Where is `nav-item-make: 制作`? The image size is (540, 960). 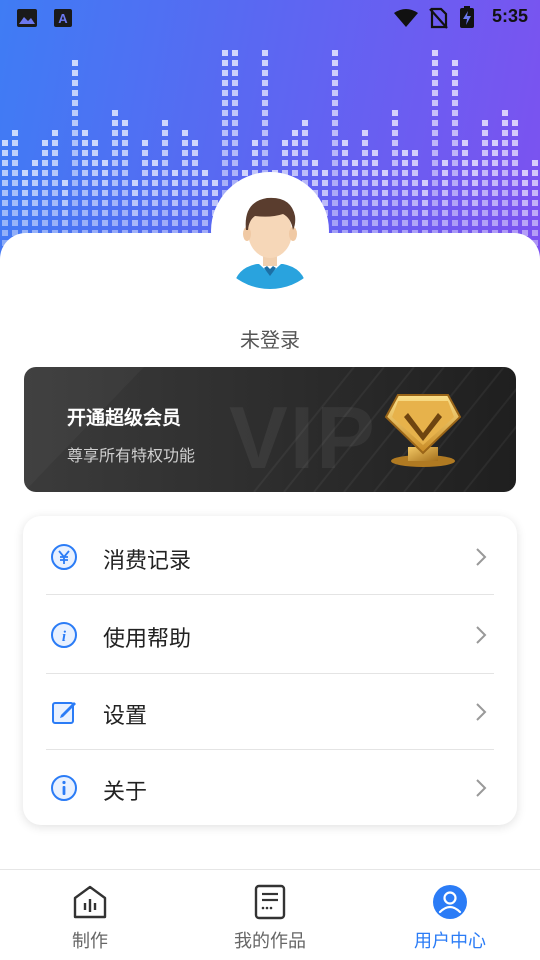
nav-item-make: 制作 is located at coordinates (90, 915).